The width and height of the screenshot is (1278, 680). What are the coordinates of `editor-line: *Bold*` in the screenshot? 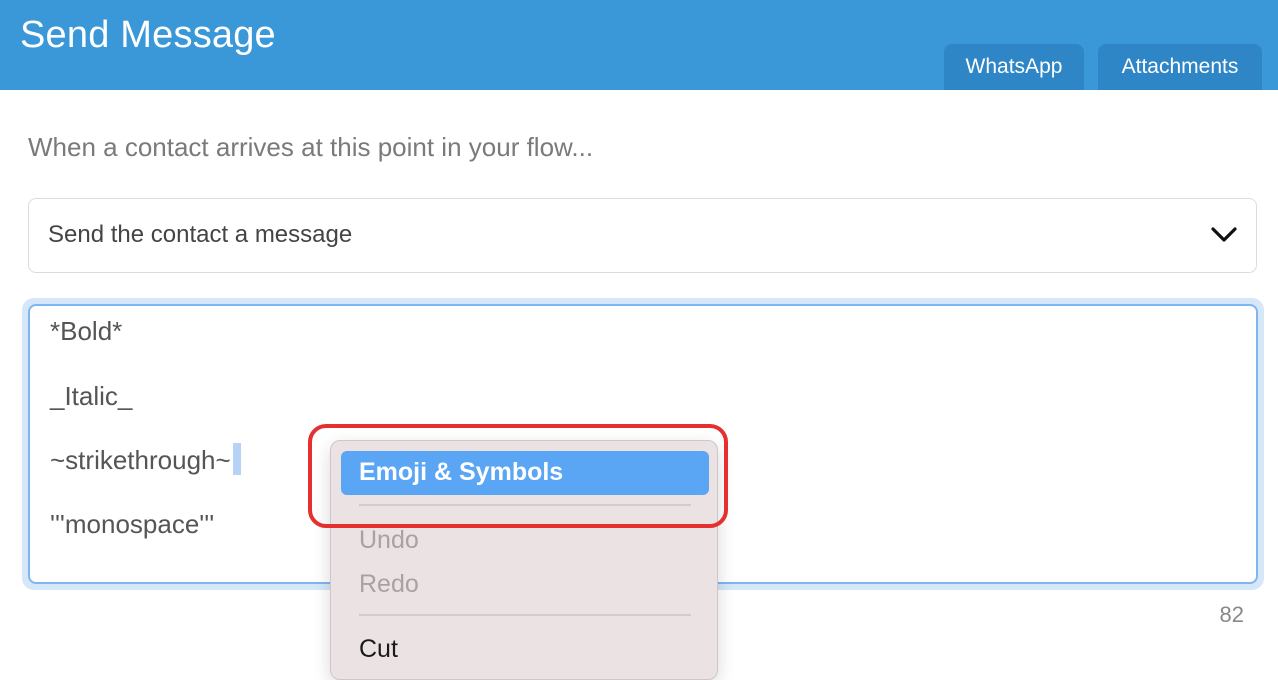 It's located at (86, 331).